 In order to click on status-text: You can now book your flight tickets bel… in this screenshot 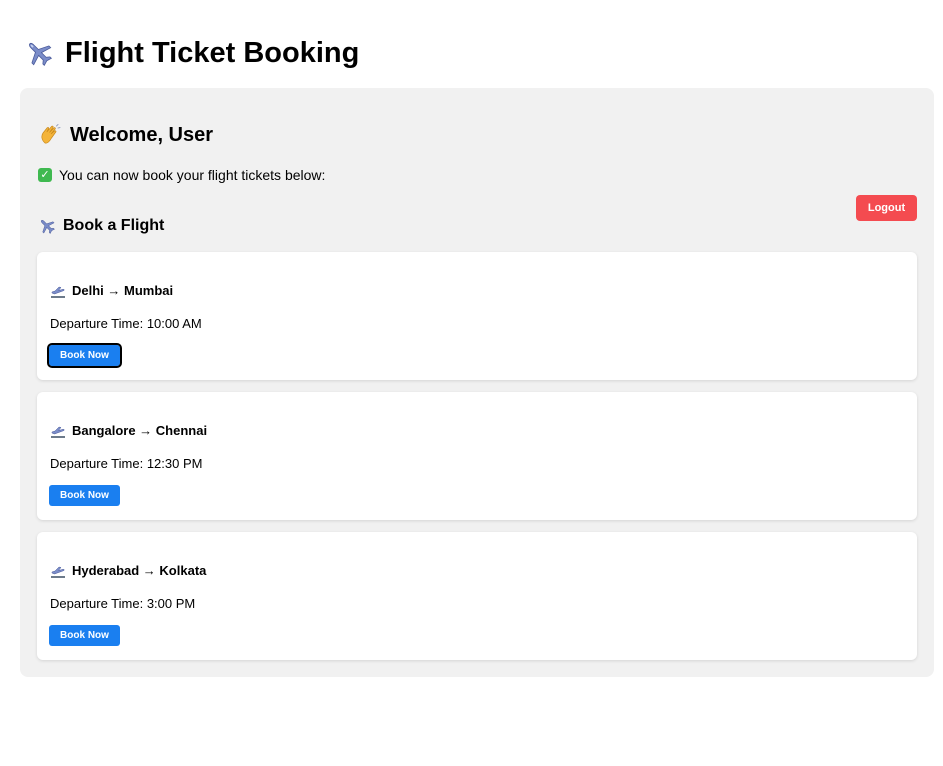, I will do `click(192, 175)`.